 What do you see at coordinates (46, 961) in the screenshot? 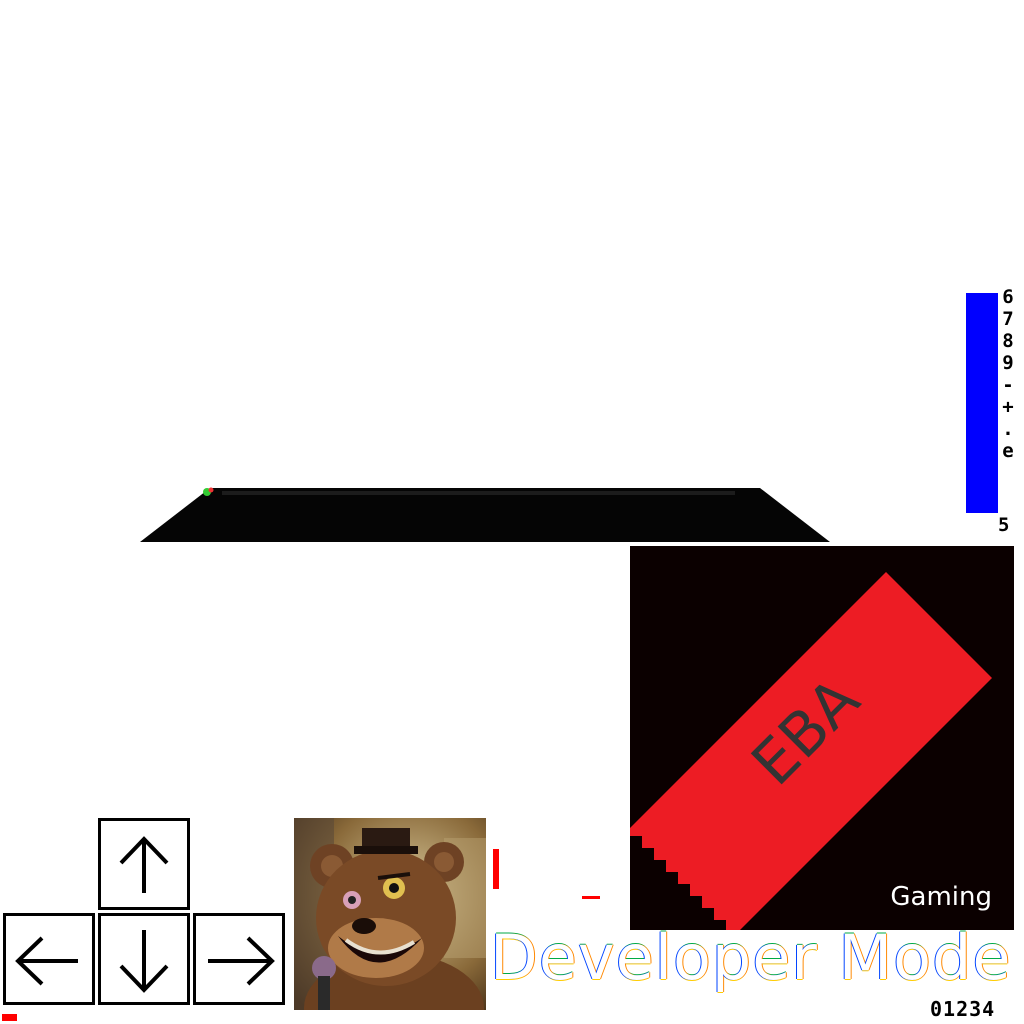
I see `left-arrow-icon` at bounding box center [46, 961].